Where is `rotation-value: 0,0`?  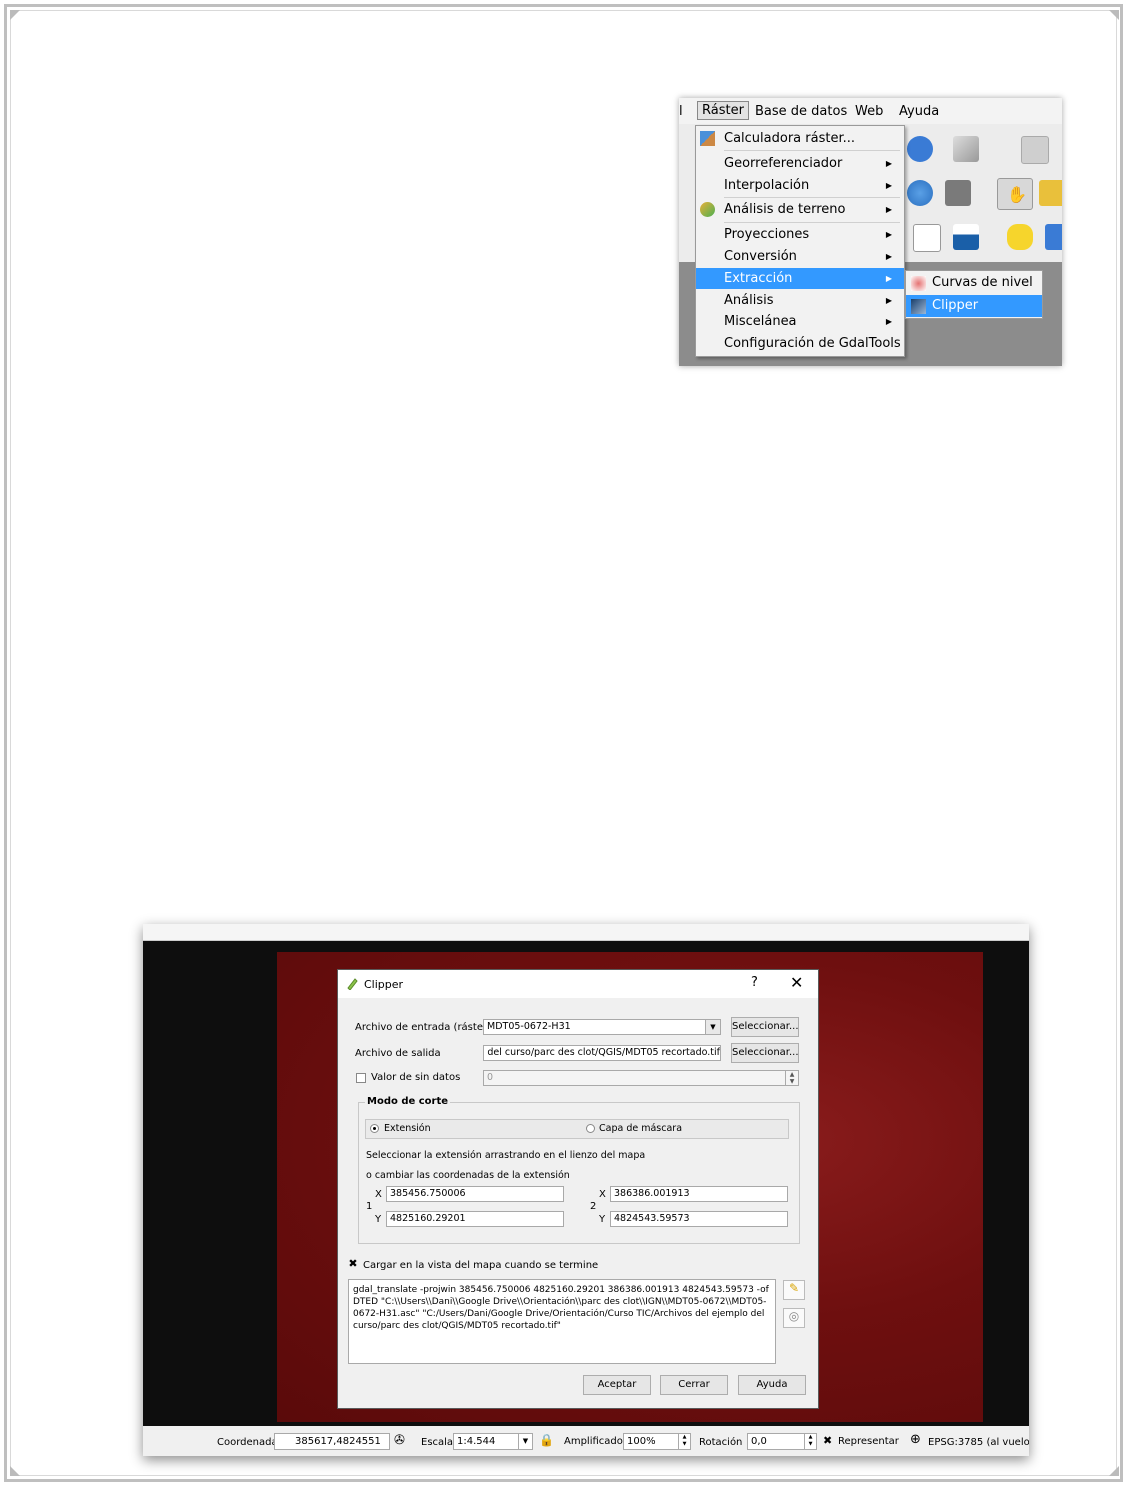
rotation-value: 0,0 is located at coordinates (759, 1441).